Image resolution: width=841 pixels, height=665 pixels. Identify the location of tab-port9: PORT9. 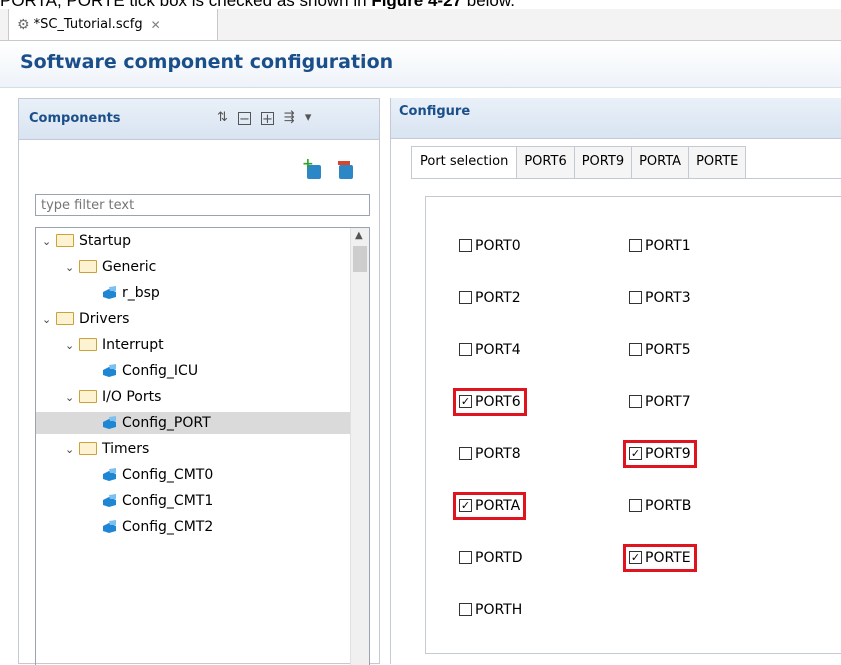
(603, 162).